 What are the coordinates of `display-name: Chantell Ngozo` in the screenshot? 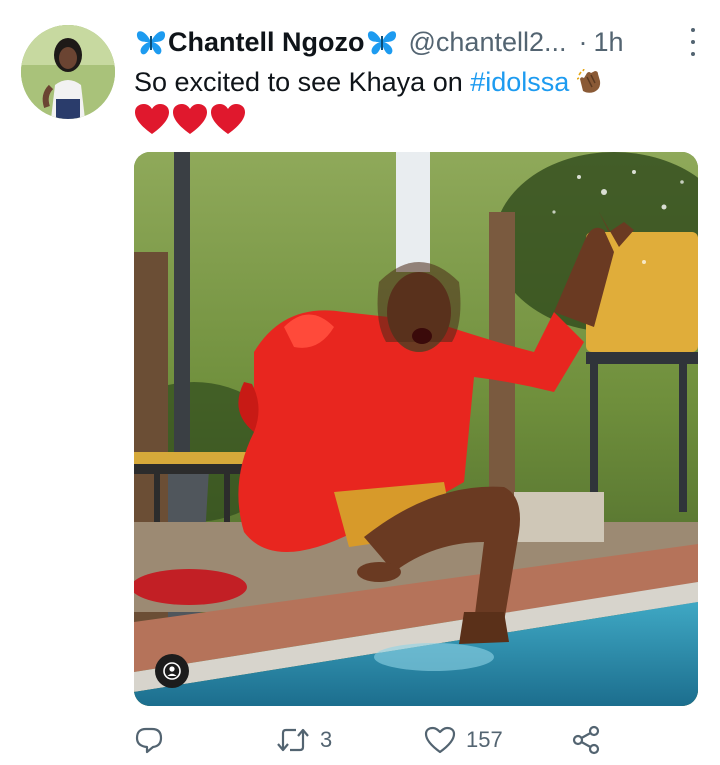 It's located at (266, 42).